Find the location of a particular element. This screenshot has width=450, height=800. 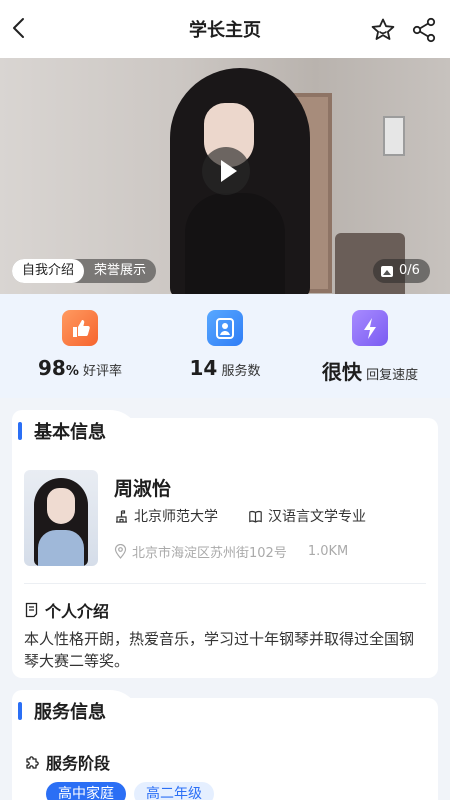

play-button-icon is located at coordinates (226, 171).